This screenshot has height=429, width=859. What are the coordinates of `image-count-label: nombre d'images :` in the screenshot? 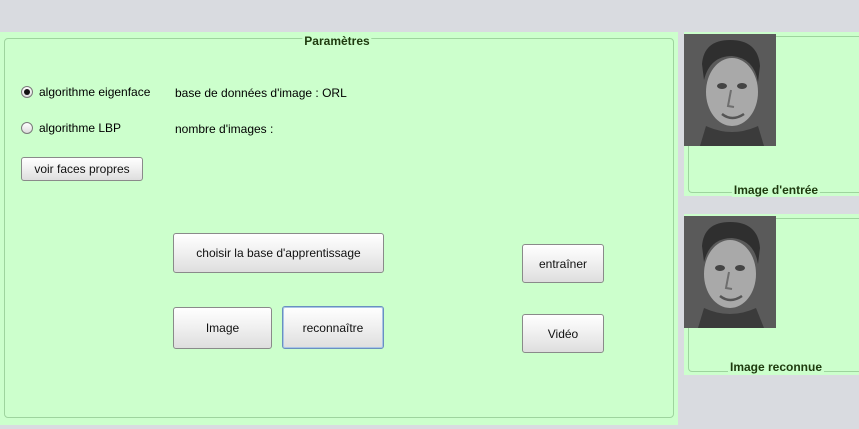 It's located at (224, 129).